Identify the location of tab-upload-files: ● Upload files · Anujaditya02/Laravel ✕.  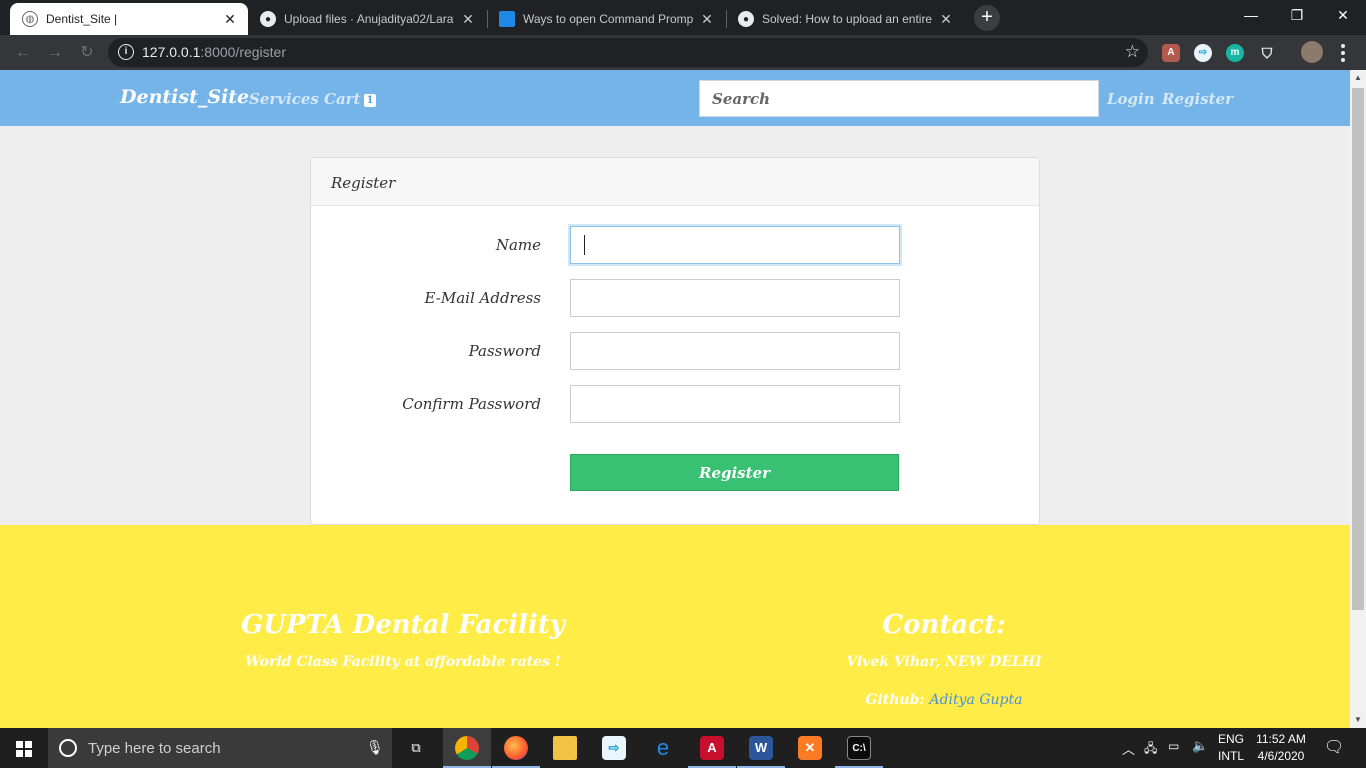
(367, 19).